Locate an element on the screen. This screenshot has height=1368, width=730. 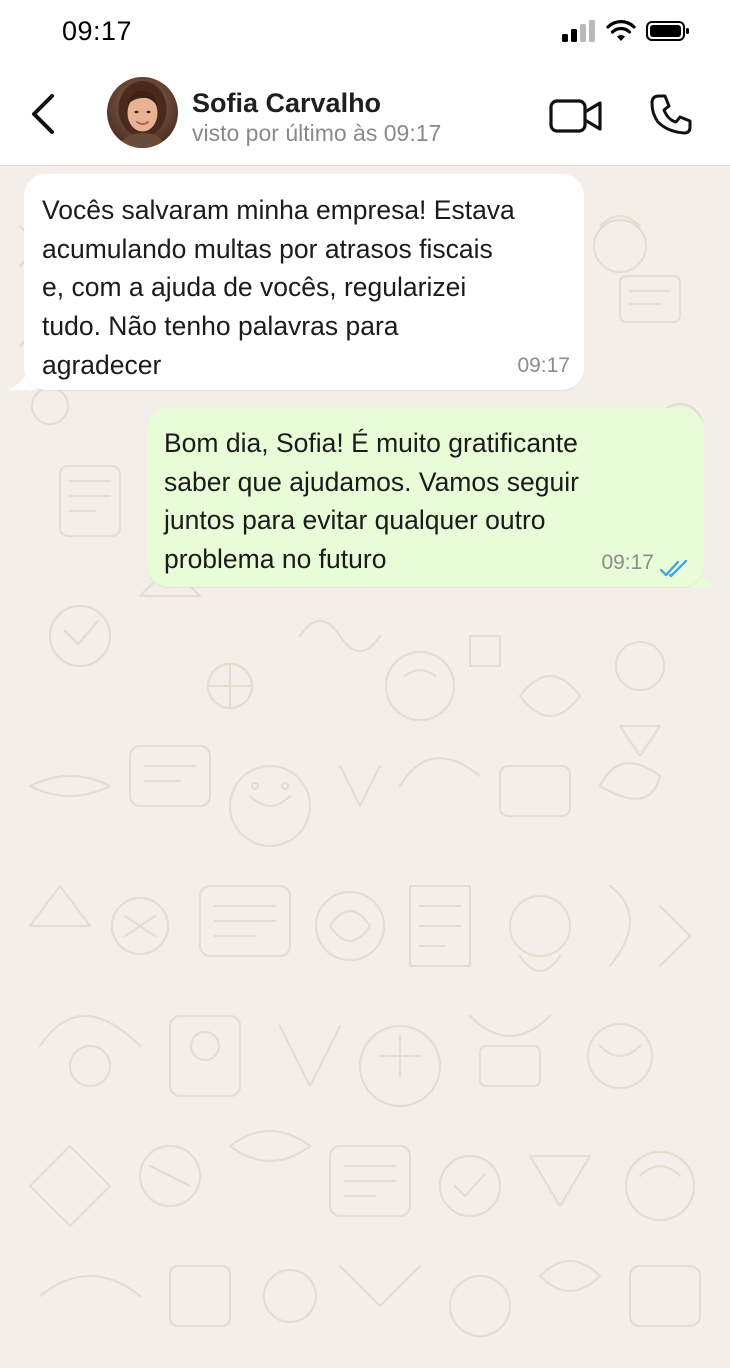
status-time: 09:17 is located at coordinates (97, 31).